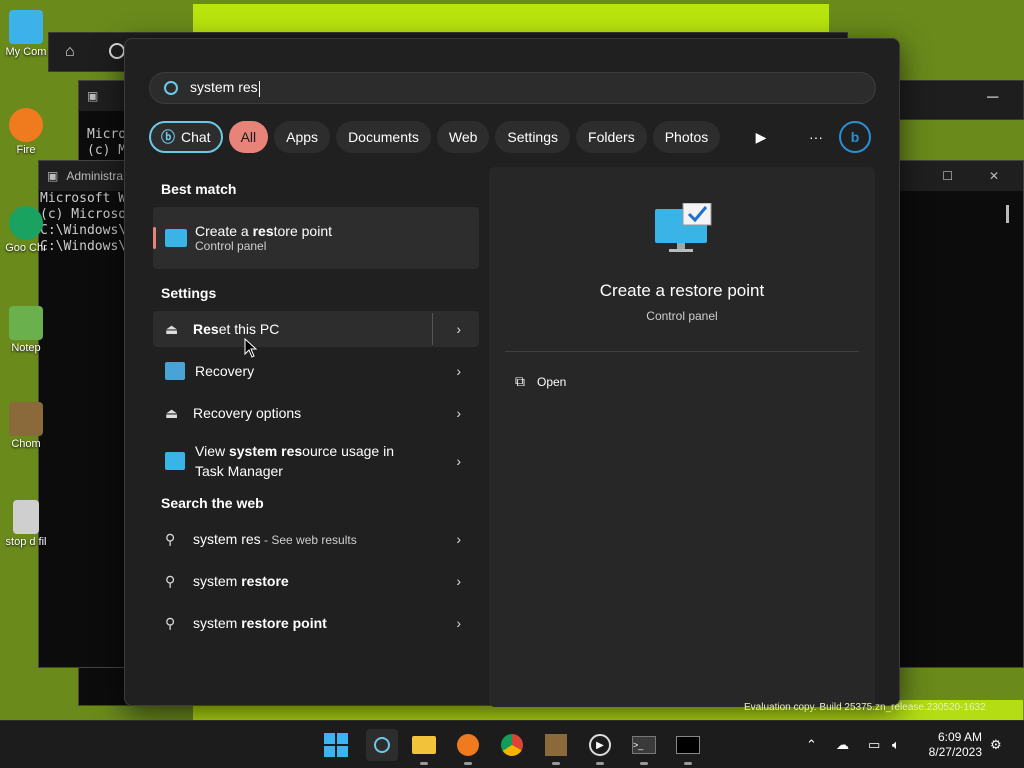  Describe the element at coordinates (761, 137) in the screenshot. I see `more-filters-button: ▶` at that location.